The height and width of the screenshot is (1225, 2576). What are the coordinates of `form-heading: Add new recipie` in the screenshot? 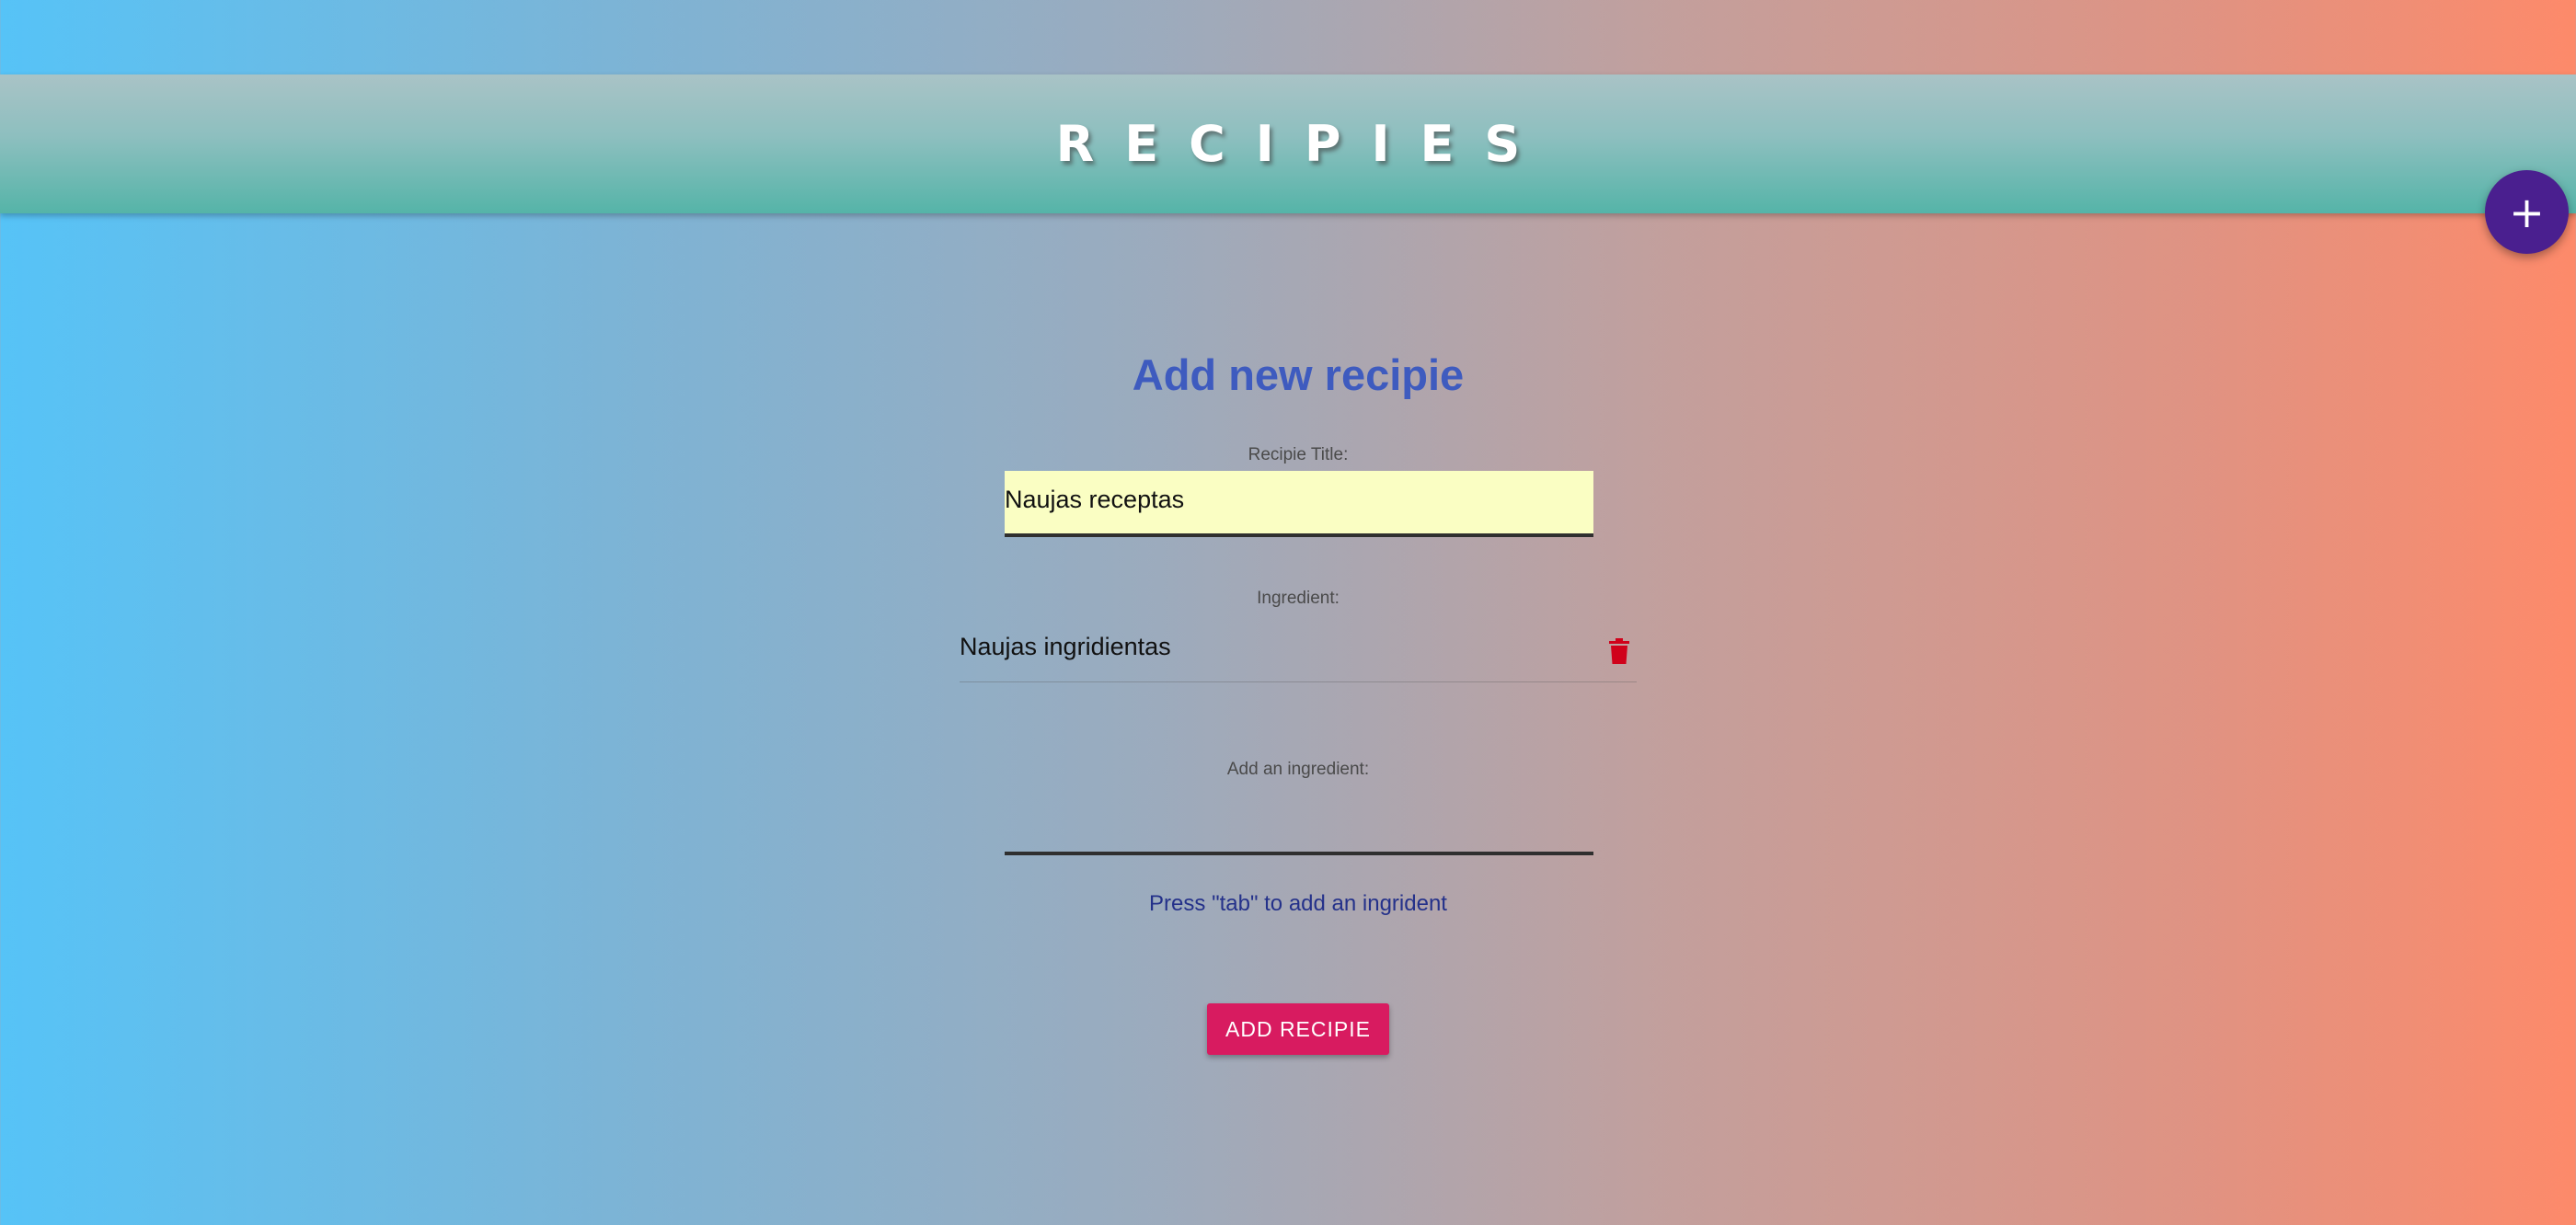 It's located at (1298, 374).